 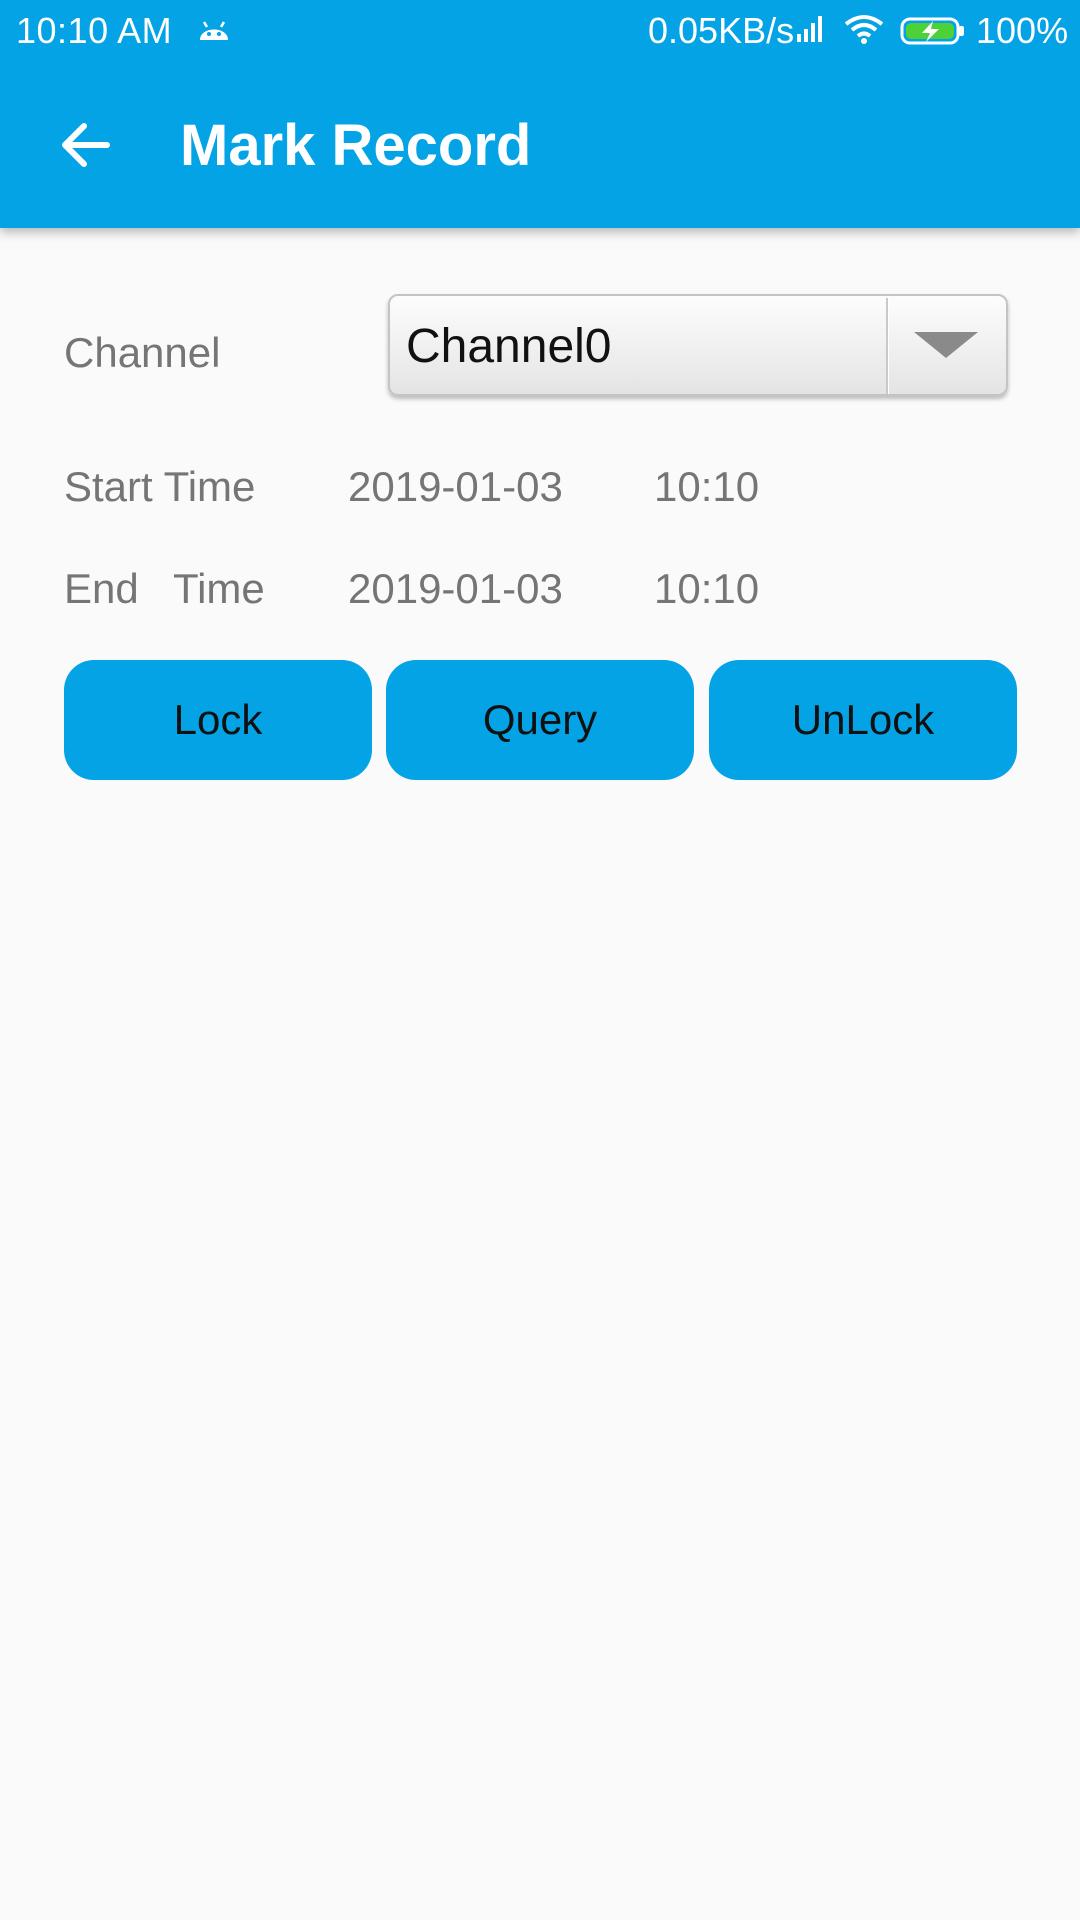 I want to click on back-button, so click(x=85, y=145).